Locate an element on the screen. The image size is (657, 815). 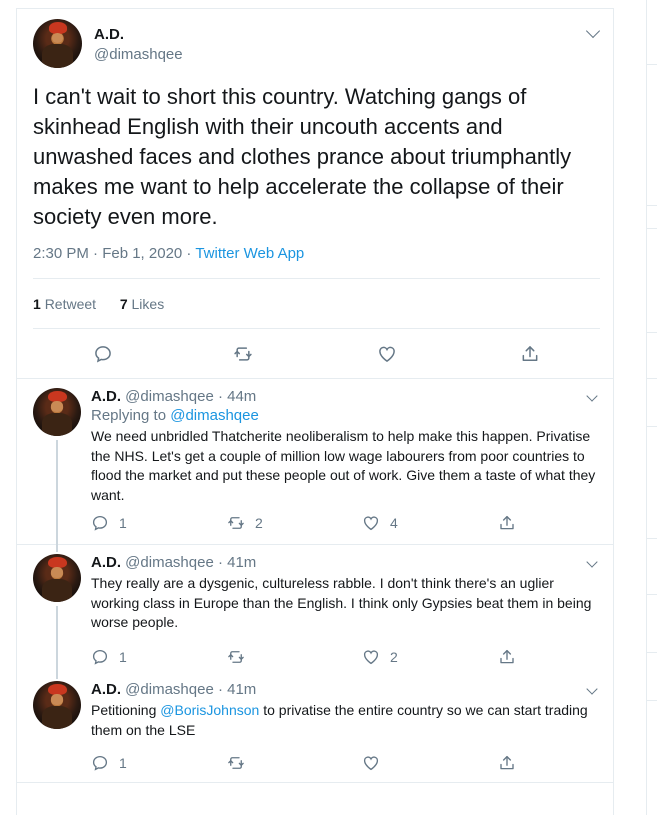
retweet-button: 2 is located at coordinates (245, 523).